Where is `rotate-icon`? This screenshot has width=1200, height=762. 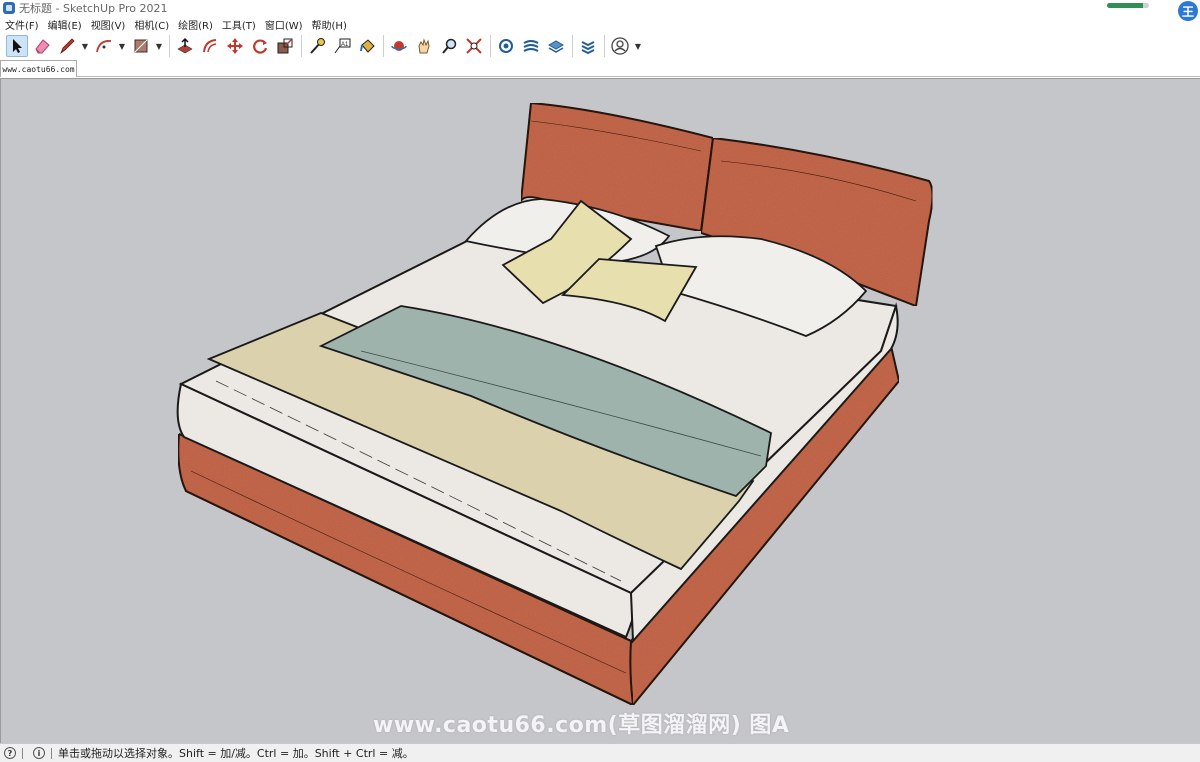 rotate-icon is located at coordinates (260, 46).